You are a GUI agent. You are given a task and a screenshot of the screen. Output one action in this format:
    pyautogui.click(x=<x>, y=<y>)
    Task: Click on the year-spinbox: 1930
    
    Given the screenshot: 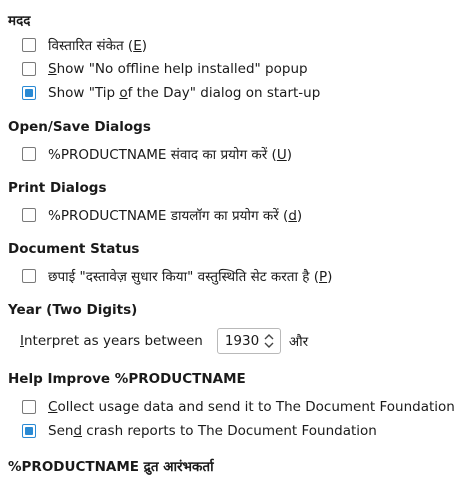 What is the action you would take?
    pyautogui.click(x=248, y=341)
    